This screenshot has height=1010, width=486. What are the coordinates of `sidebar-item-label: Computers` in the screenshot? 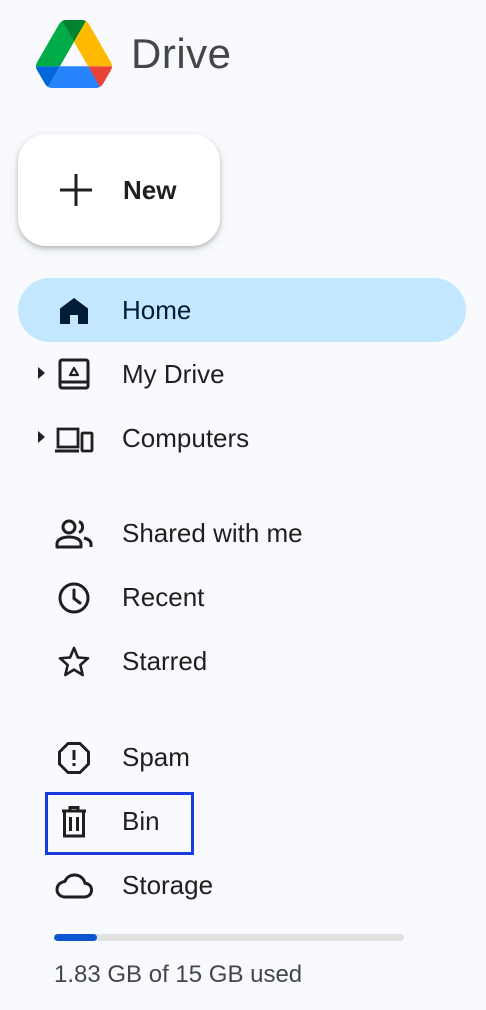 It's located at (186, 438).